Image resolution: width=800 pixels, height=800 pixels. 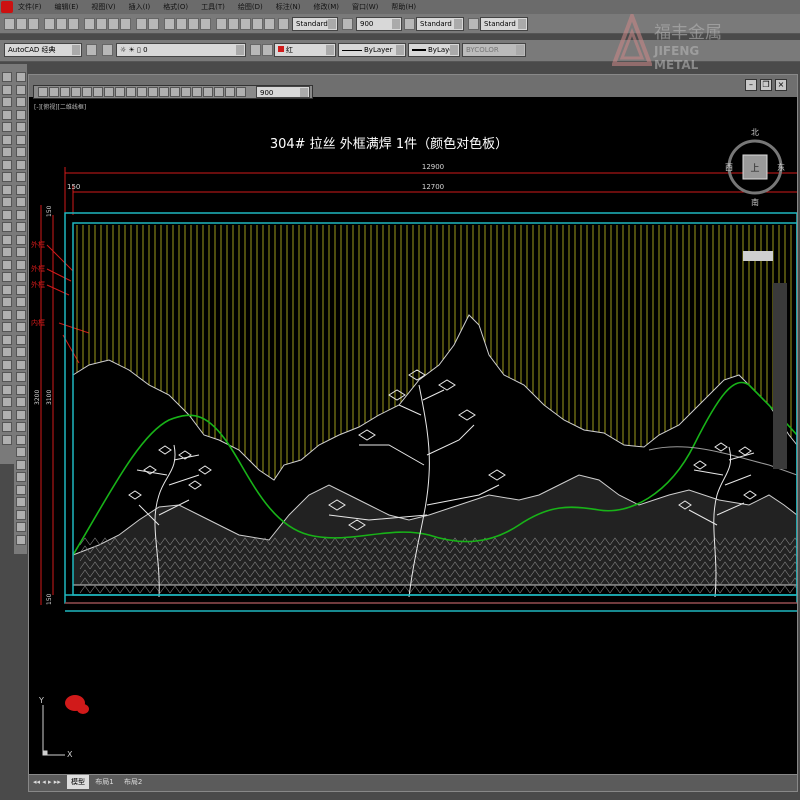 I want to click on color-select: 红, so click(x=305, y=50).